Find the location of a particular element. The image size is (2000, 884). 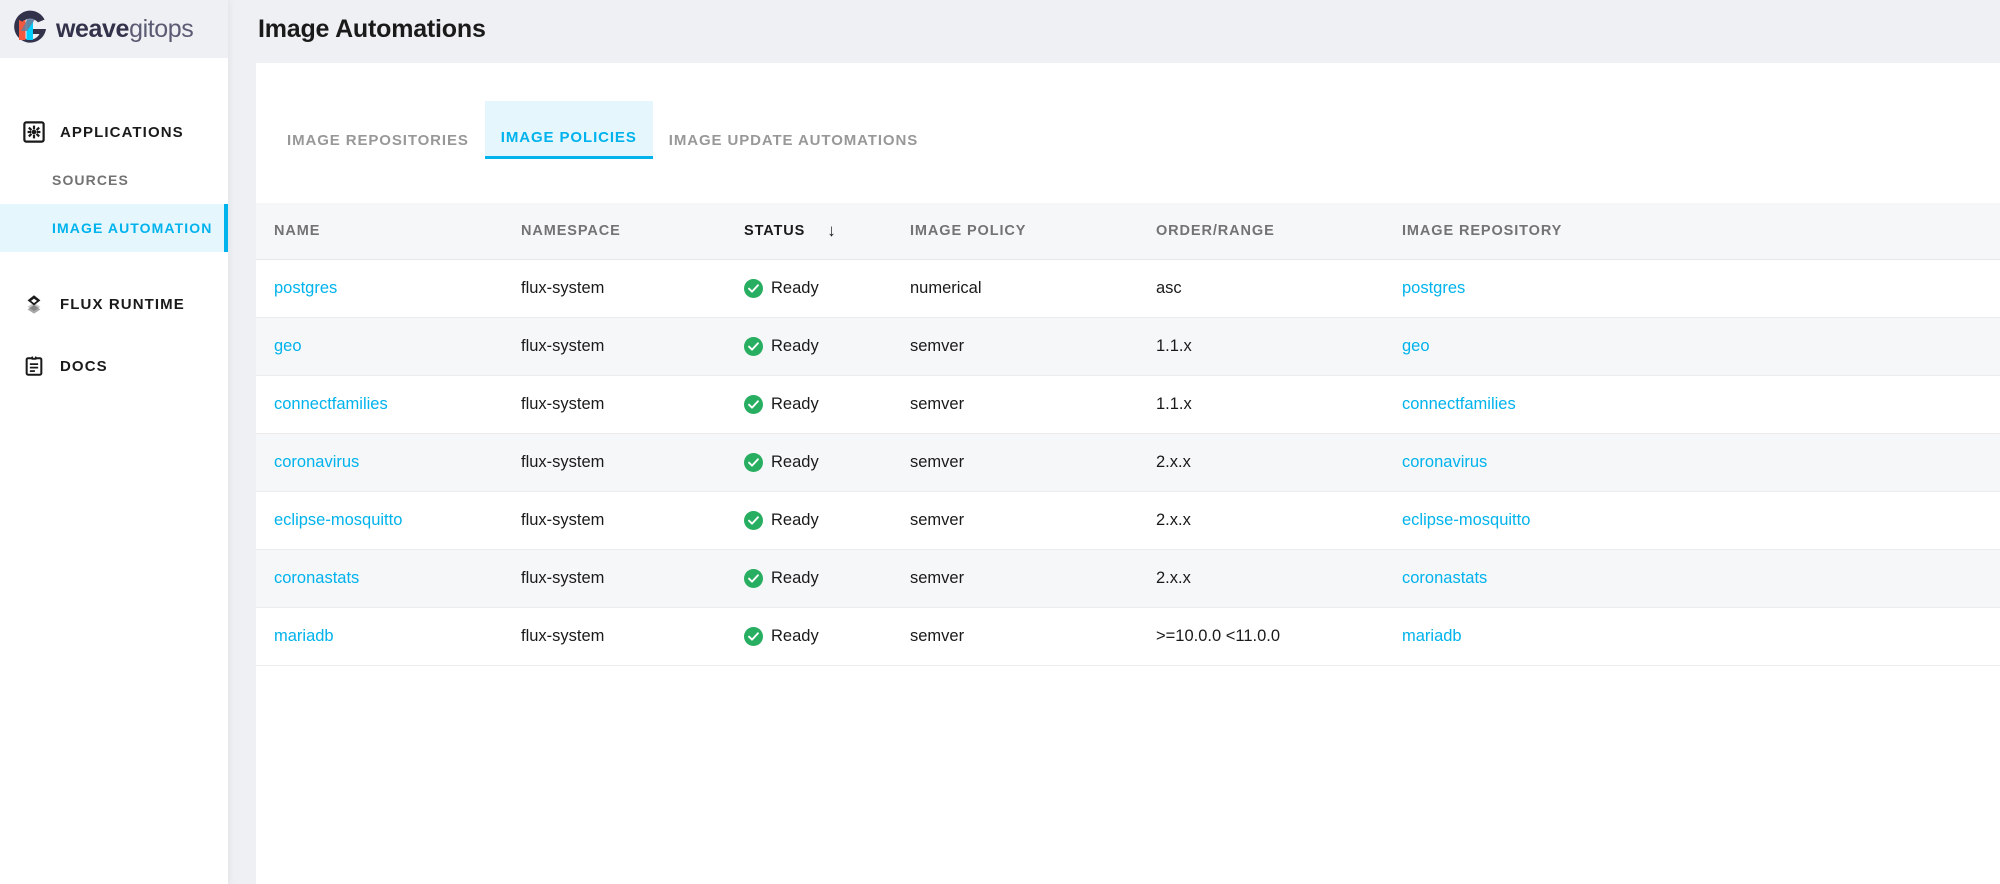

column-header-namespace: NAMESPACE is located at coordinates (614, 231).